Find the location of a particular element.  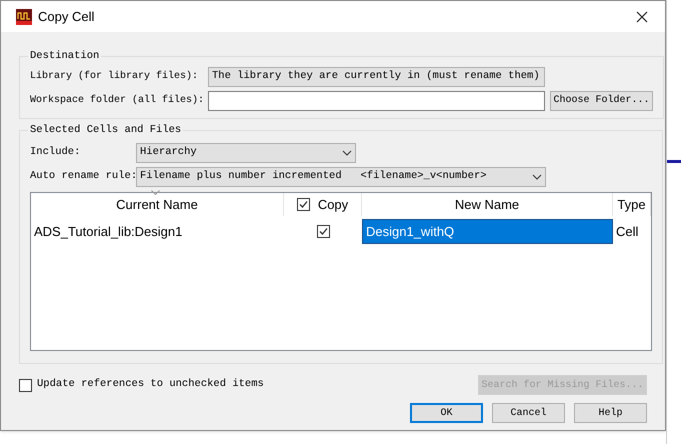

rename-rule-dropdown: Filename plus number incremented <filename>_v<number> is located at coordinates (341, 176).